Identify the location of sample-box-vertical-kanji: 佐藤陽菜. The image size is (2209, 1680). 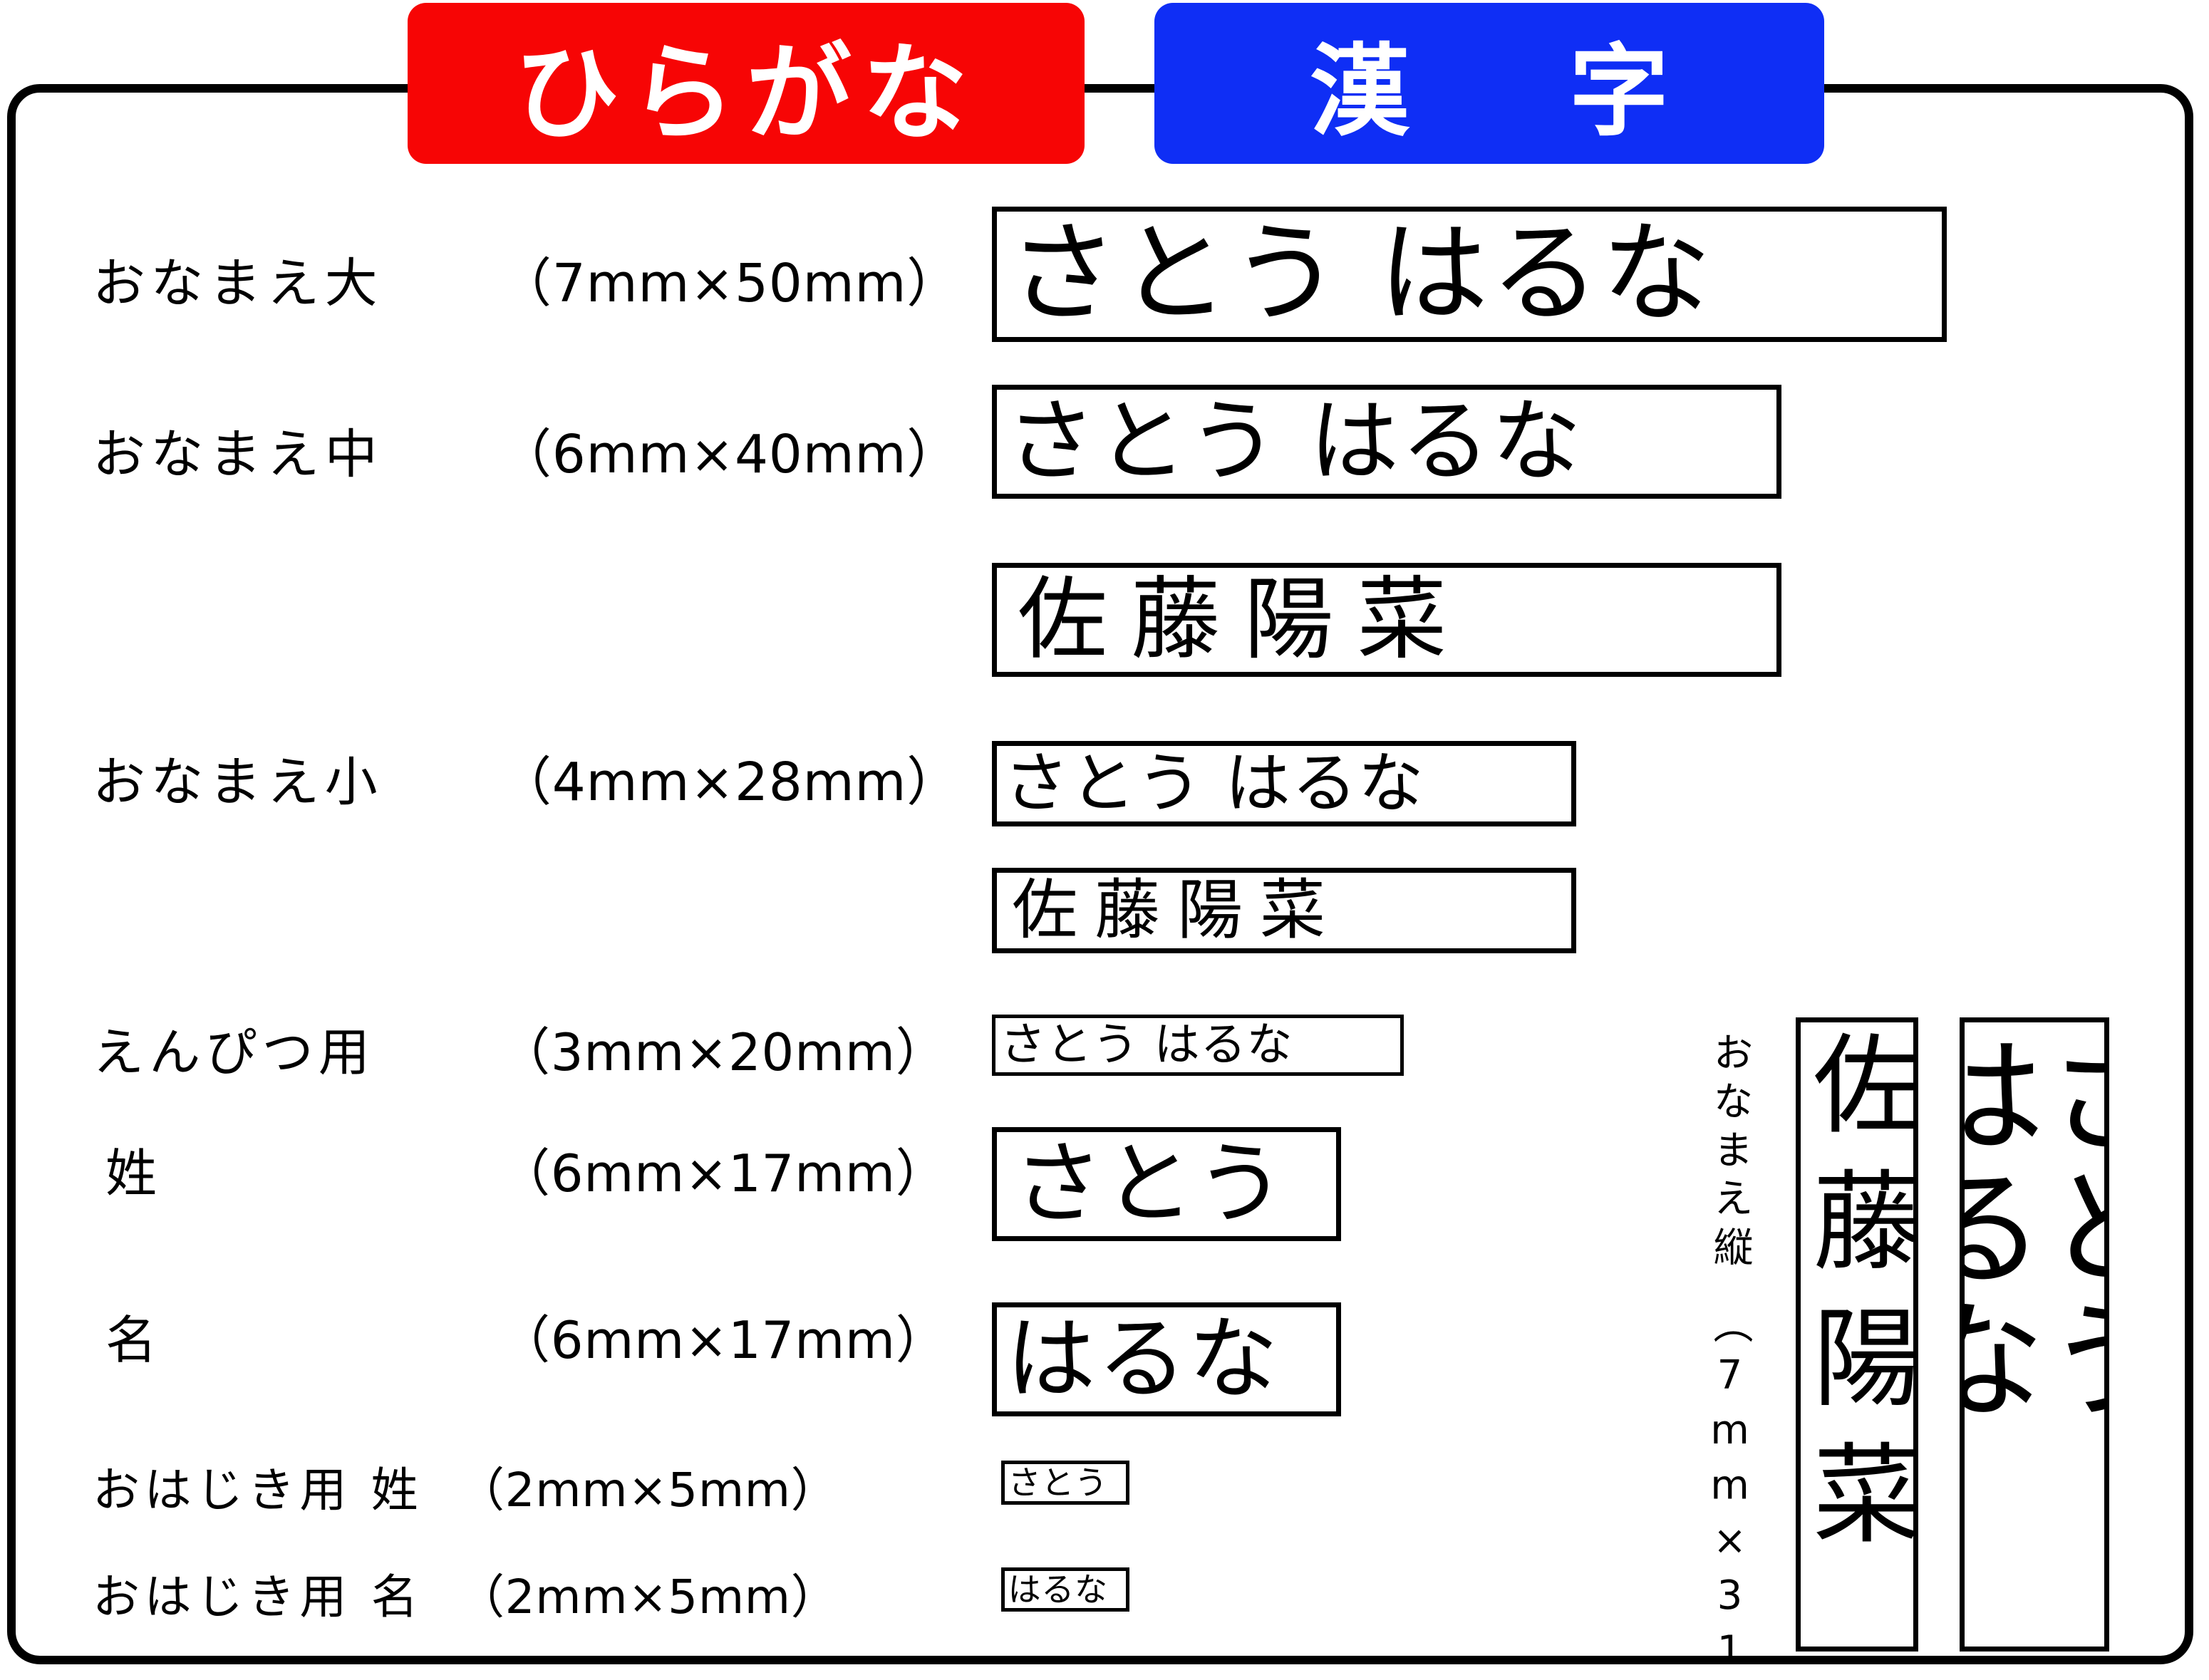
(1857, 1334).